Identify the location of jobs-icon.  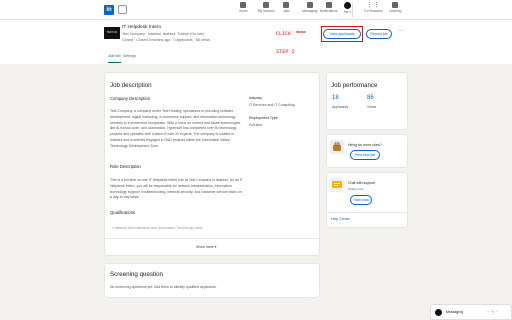
(286, 5).